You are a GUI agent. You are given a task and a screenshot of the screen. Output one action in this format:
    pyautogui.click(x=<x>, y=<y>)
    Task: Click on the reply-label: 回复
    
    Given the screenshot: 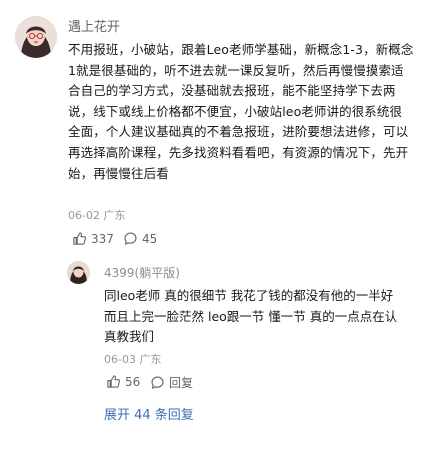 What is the action you would take?
    pyautogui.click(x=181, y=383)
    